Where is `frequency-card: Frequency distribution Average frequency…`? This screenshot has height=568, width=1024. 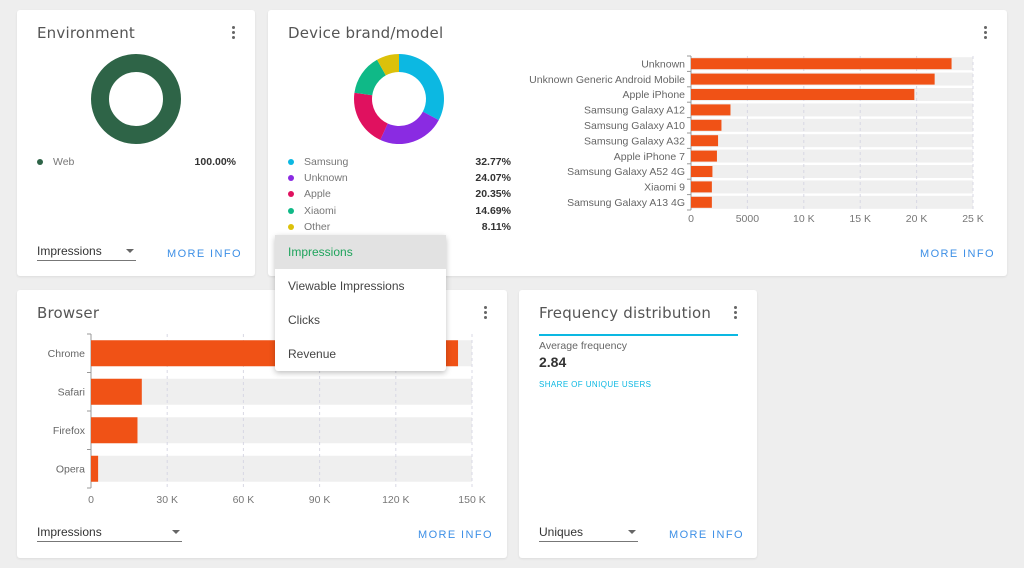 frequency-card: Frequency distribution Average frequency… is located at coordinates (638, 424).